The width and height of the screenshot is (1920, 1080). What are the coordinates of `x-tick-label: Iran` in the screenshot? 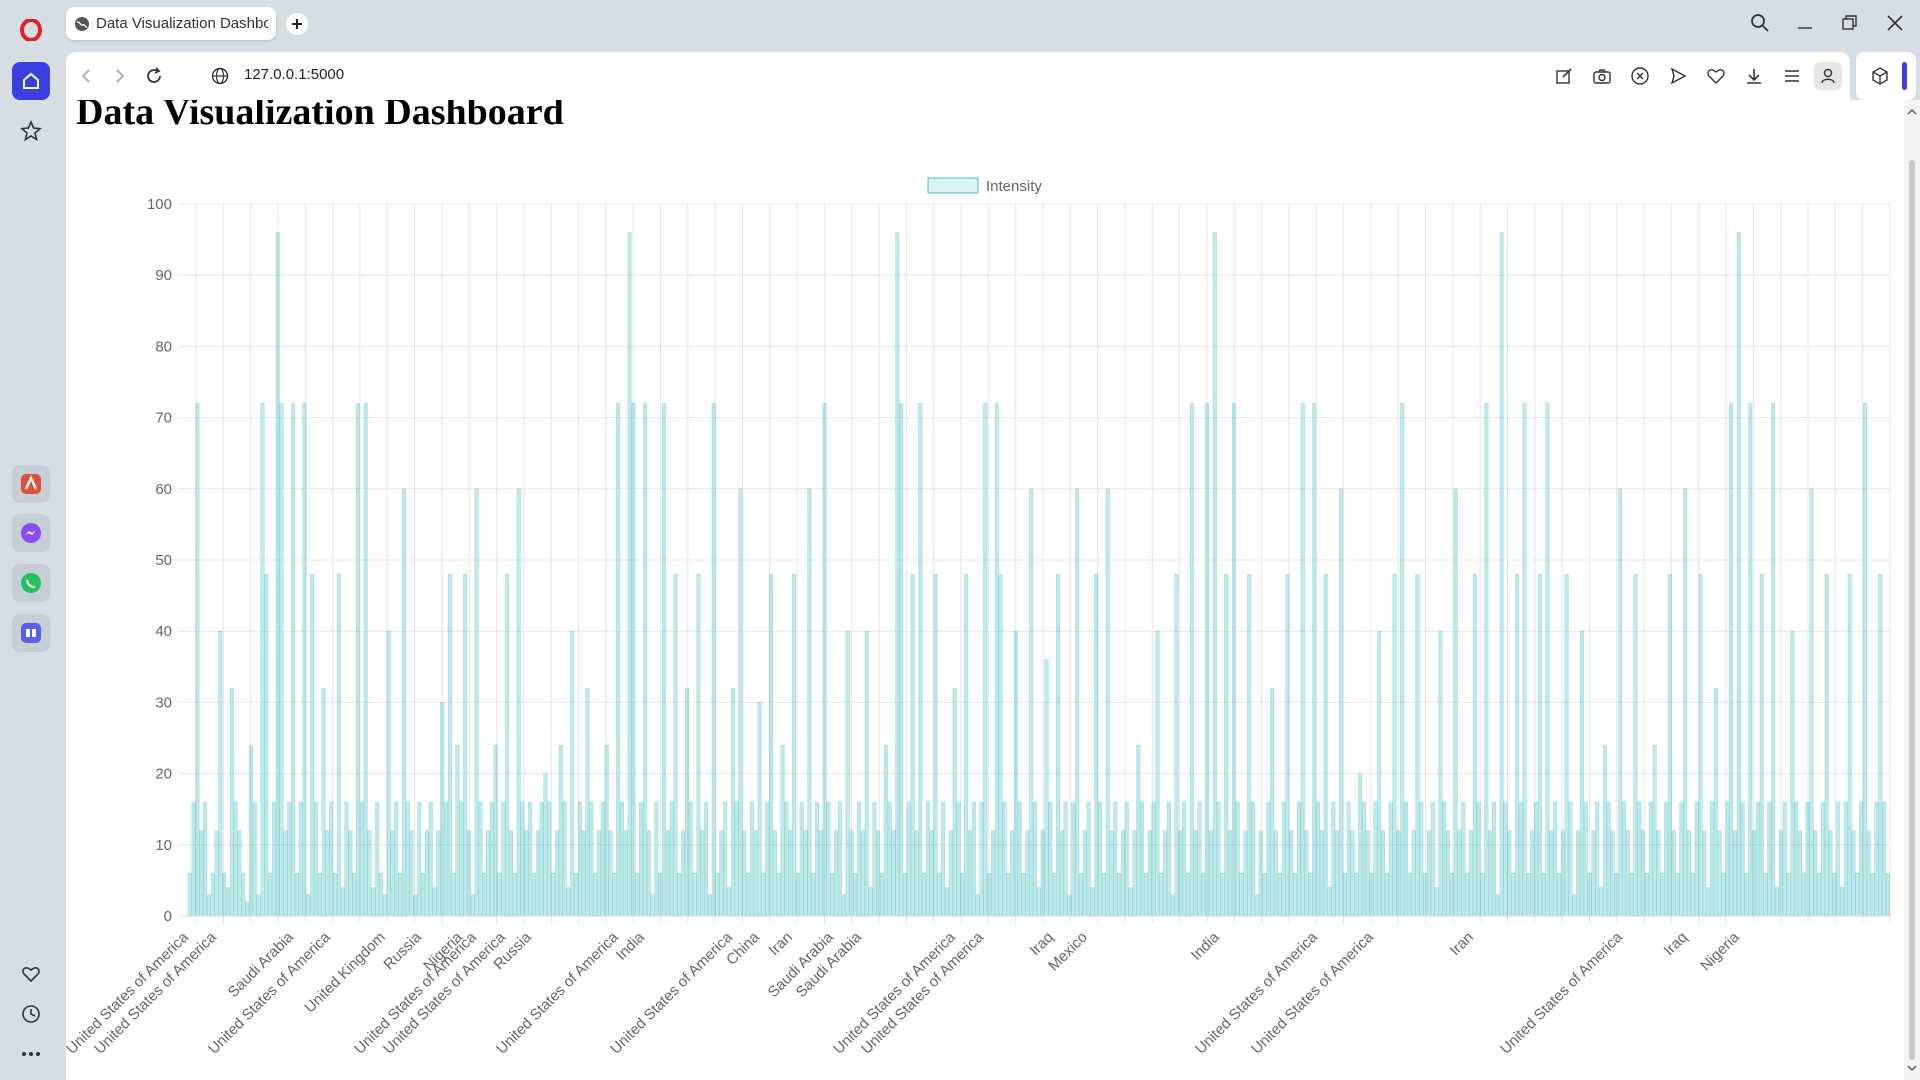 It's located at (781, 944).